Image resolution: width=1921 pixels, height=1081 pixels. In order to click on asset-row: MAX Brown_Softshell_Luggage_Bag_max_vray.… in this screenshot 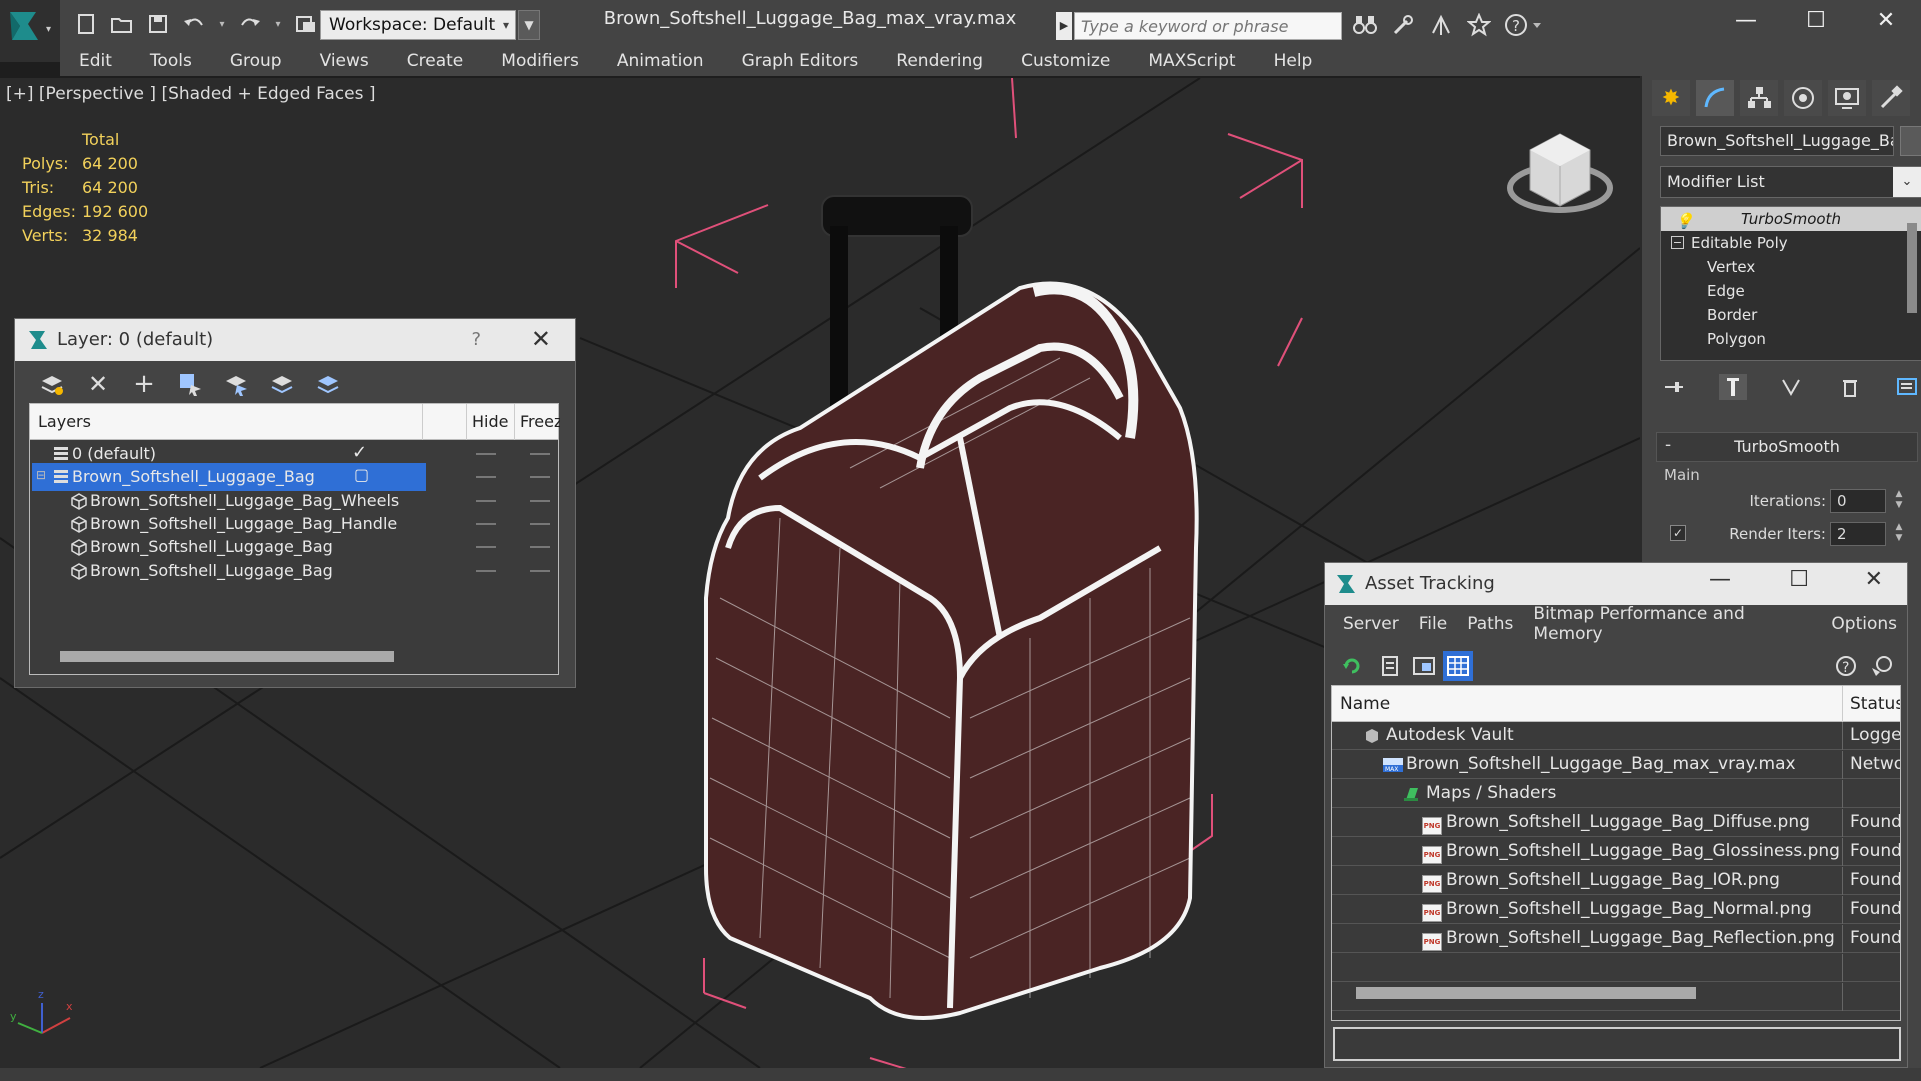, I will do `click(1616, 765)`.